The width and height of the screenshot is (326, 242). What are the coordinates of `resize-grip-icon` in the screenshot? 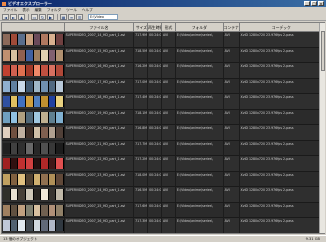 It's located at (323, 239).